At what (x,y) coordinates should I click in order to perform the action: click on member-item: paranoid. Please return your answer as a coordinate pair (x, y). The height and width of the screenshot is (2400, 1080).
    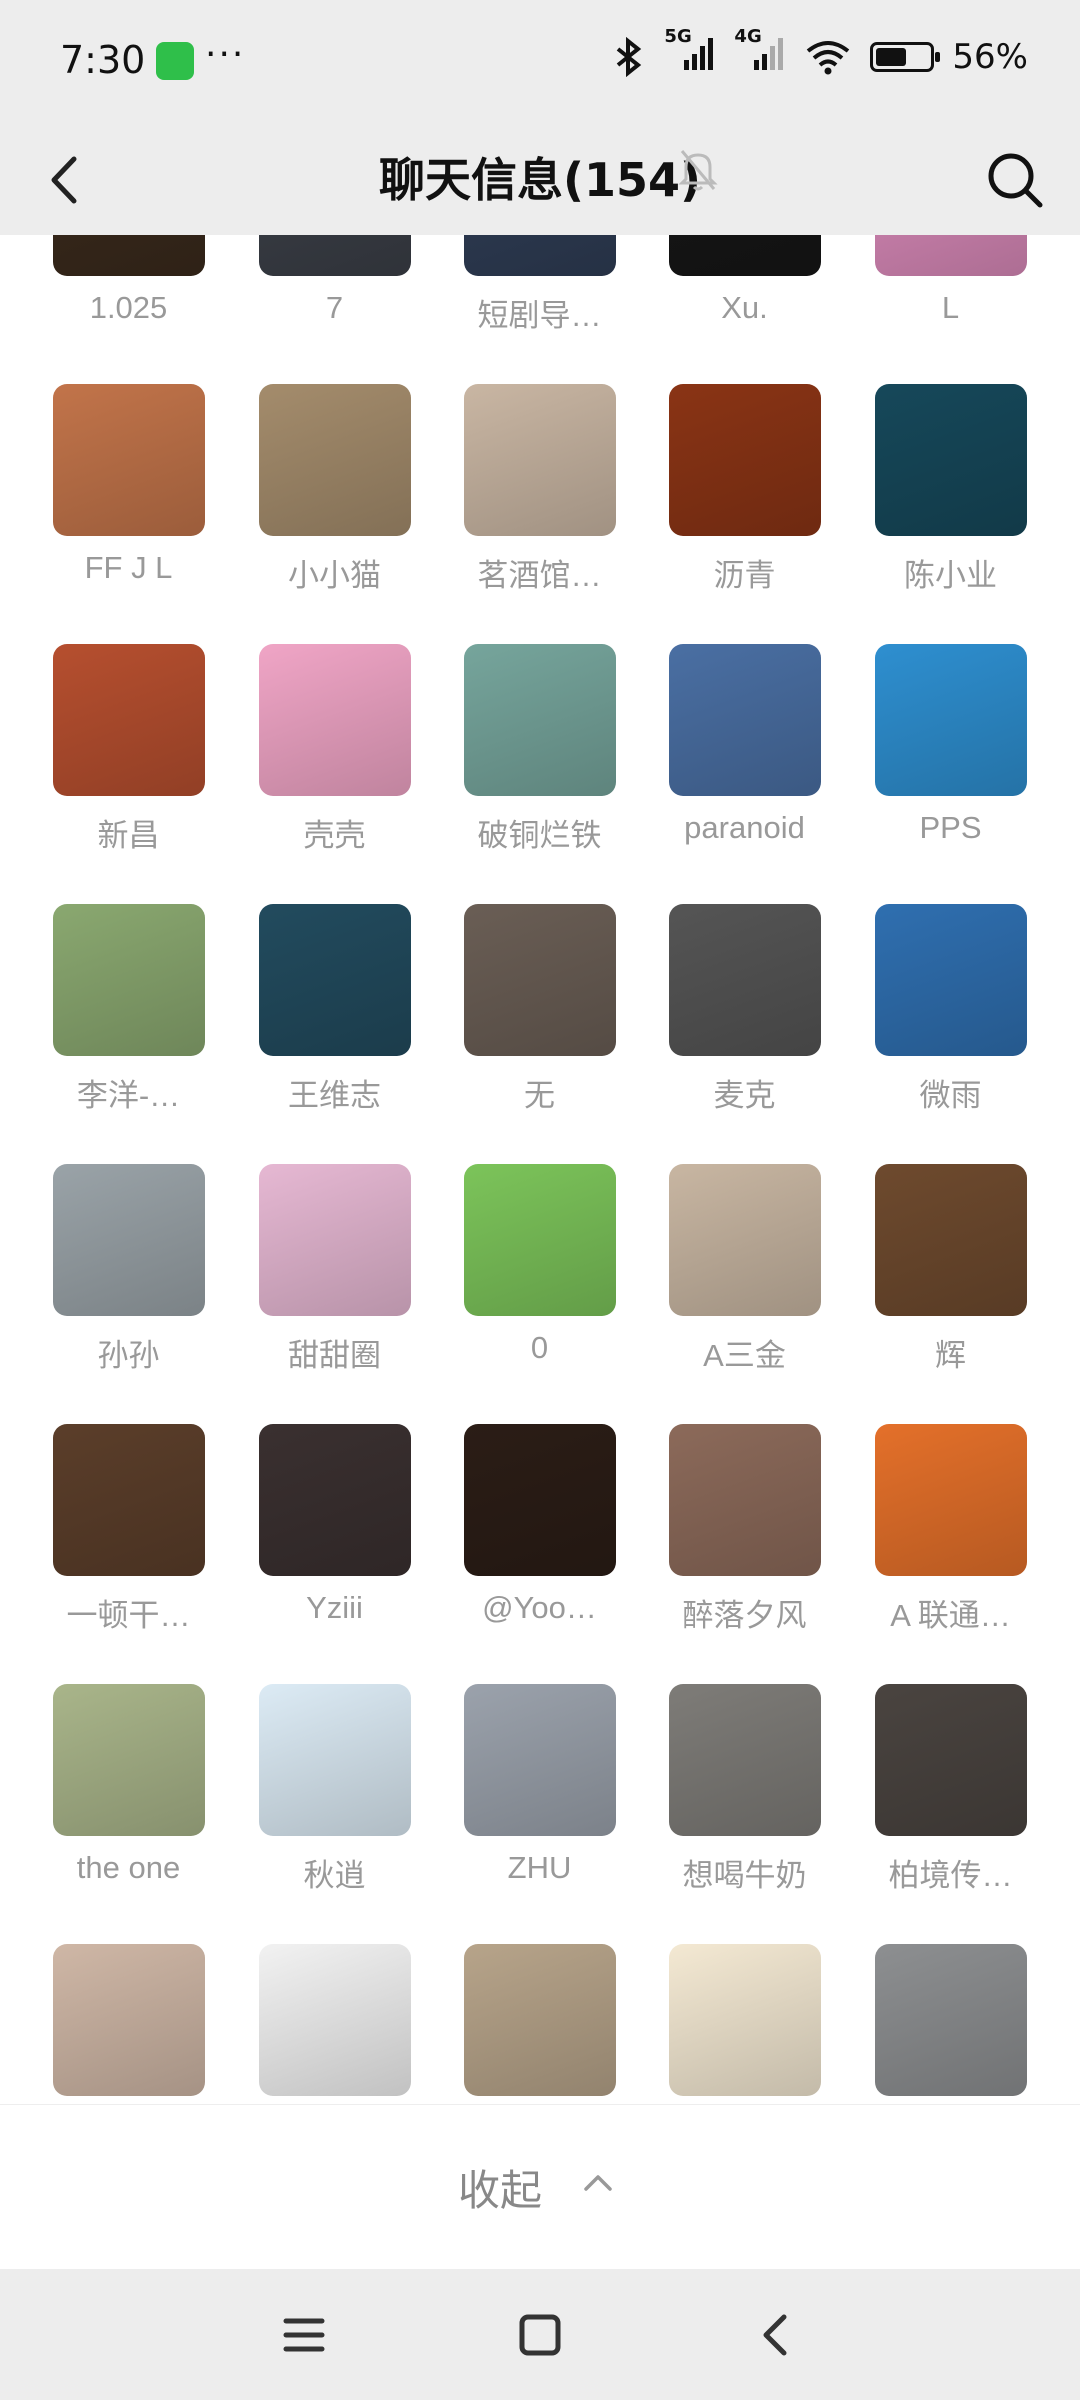
    Looking at the image, I should click on (744, 745).